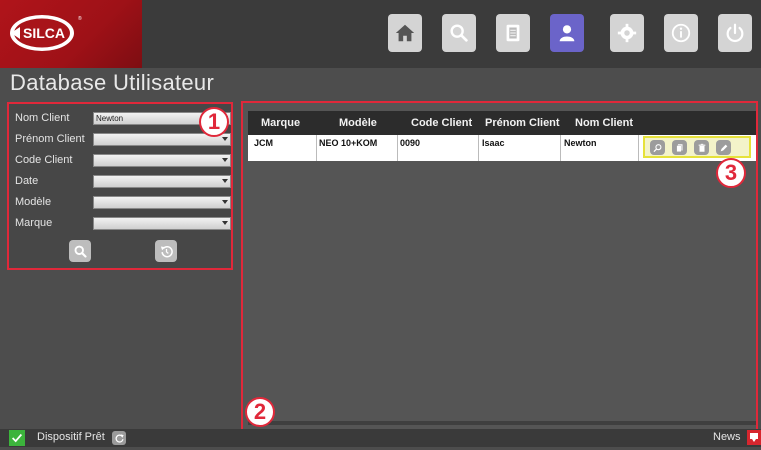 The width and height of the screenshot is (761, 450). I want to click on filter-label-code-client: Code Client, so click(44, 160).